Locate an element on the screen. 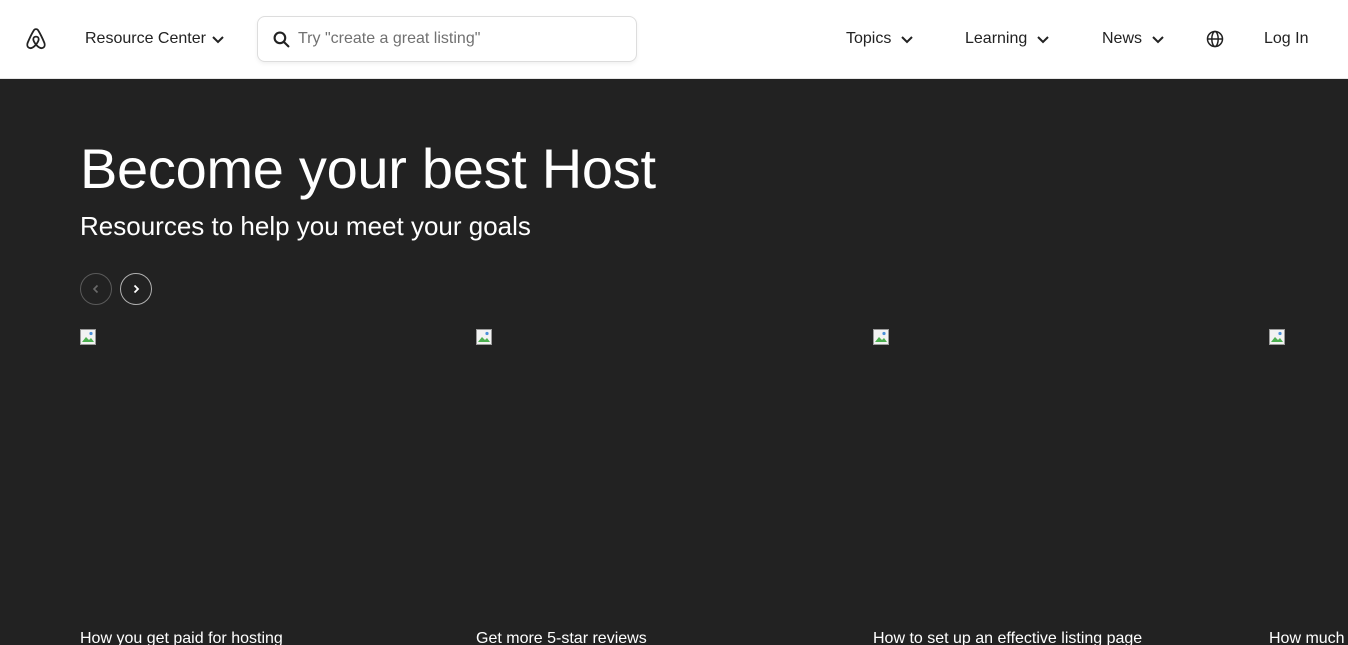 The image size is (1348, 645). search-icon is located at coordinates (281, 39).